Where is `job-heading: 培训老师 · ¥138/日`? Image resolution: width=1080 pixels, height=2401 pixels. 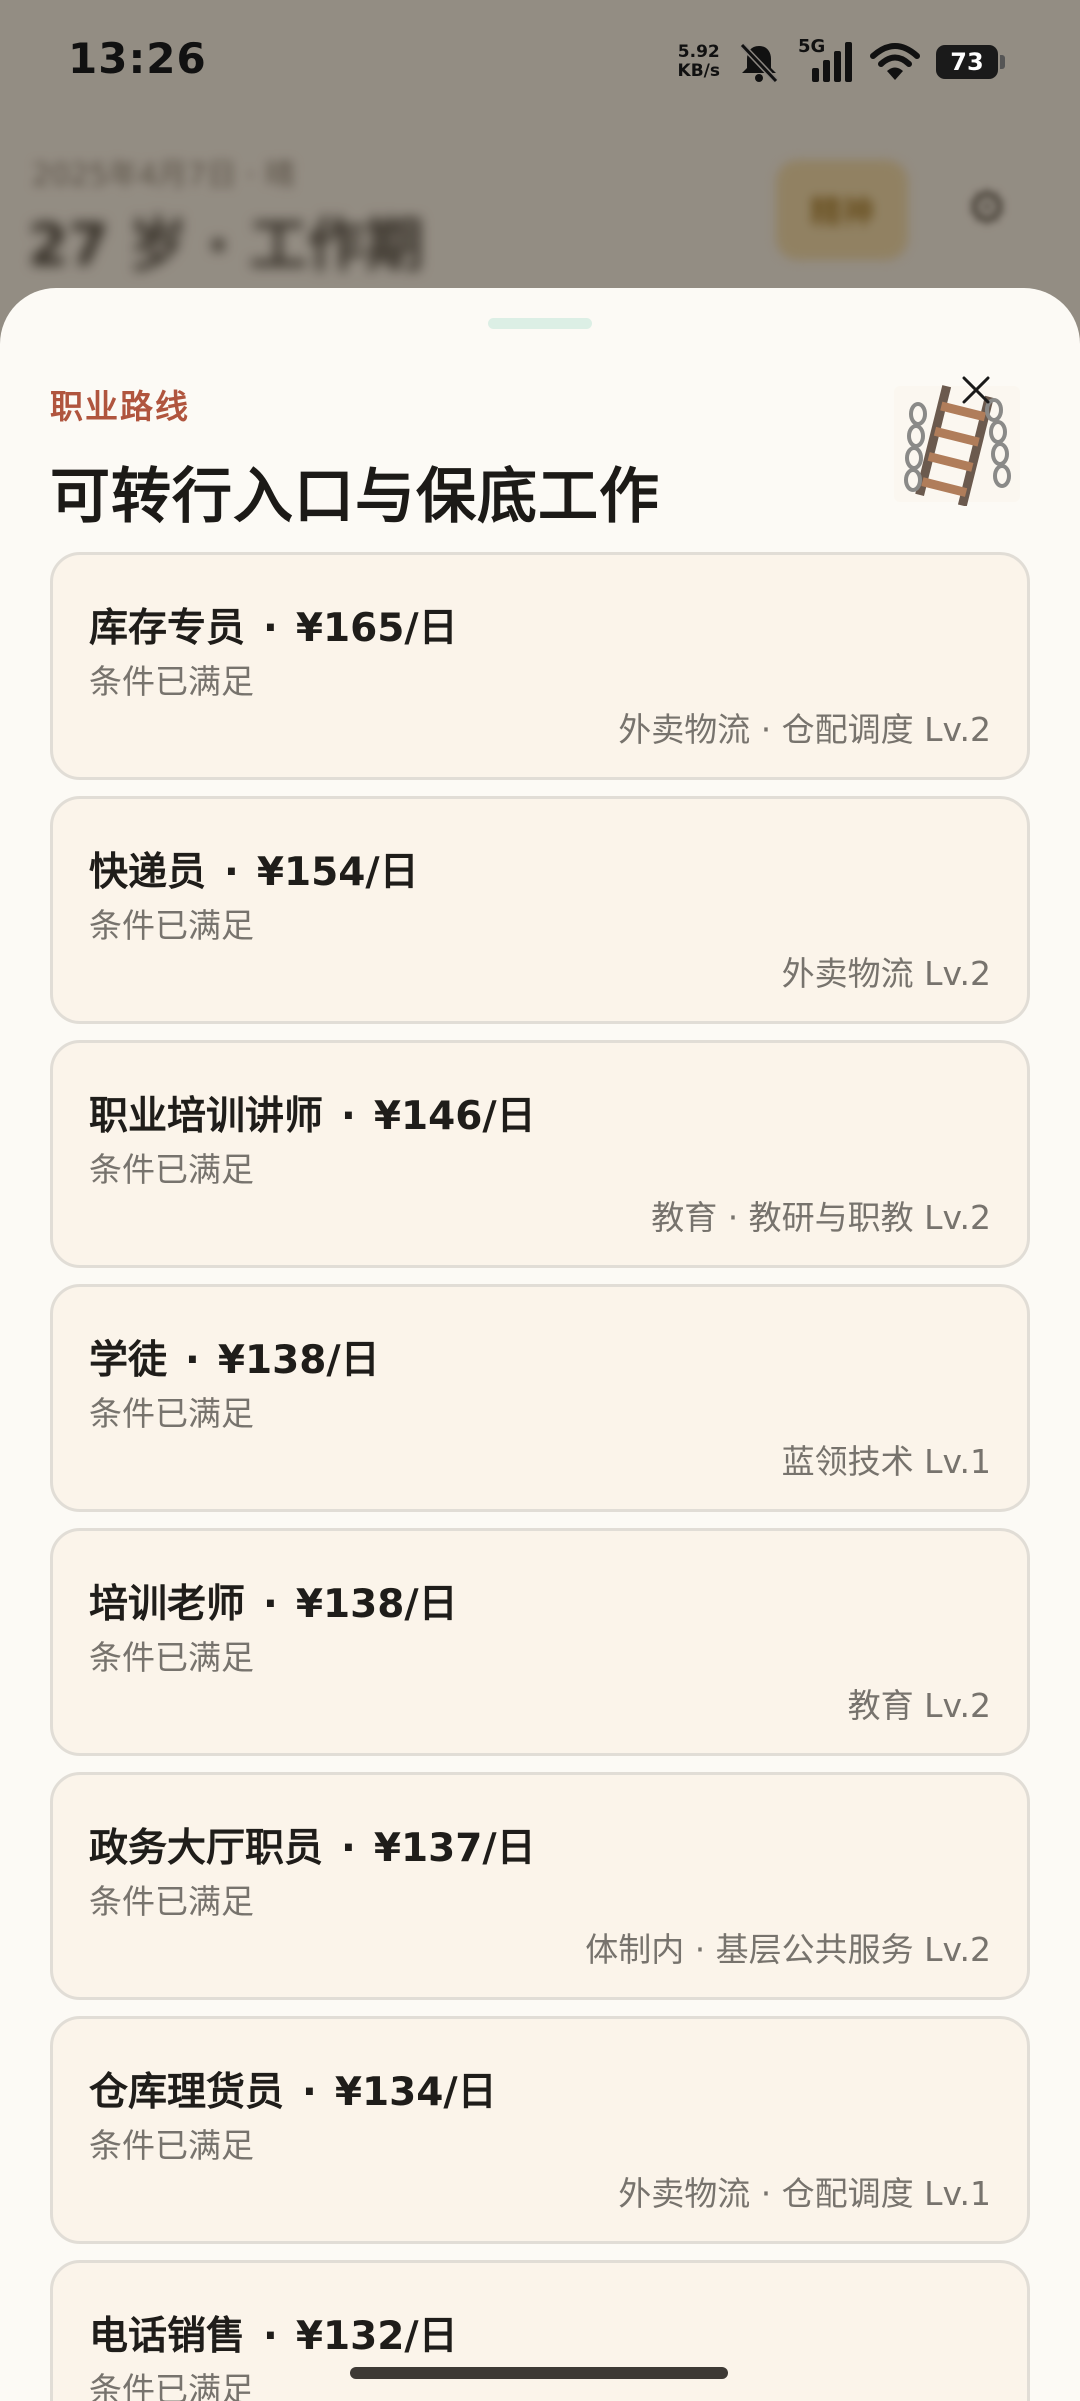 job-heading: 培训老师 · ¥138/日 is located at coordinates (273, 1601).